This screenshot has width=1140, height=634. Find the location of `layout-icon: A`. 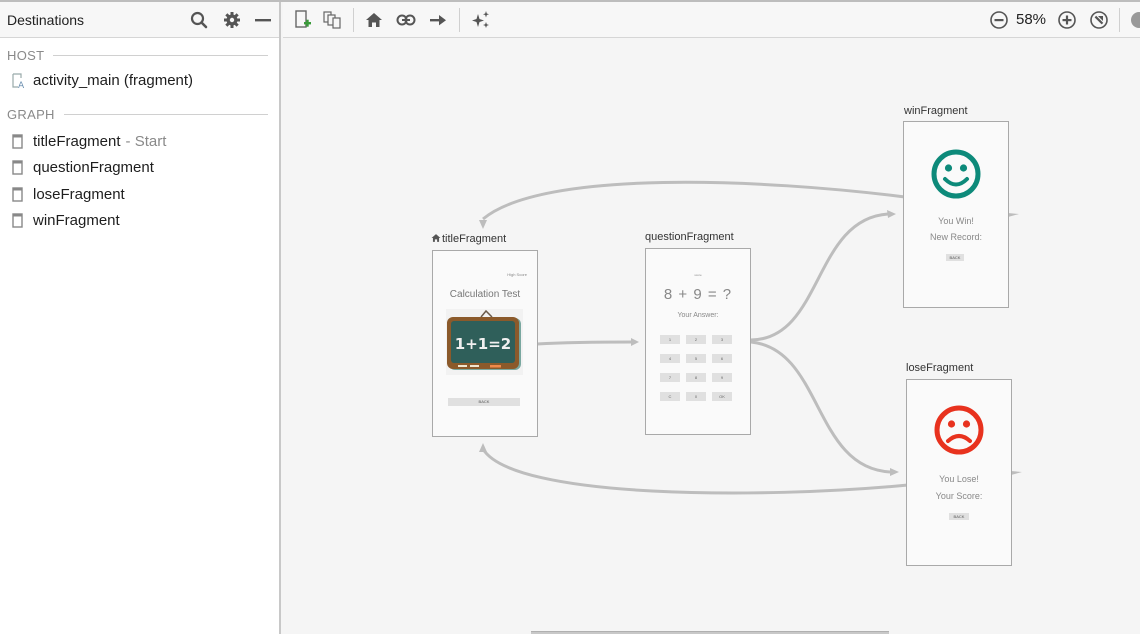

layout-icon: A is located at coordinates (18, 82).